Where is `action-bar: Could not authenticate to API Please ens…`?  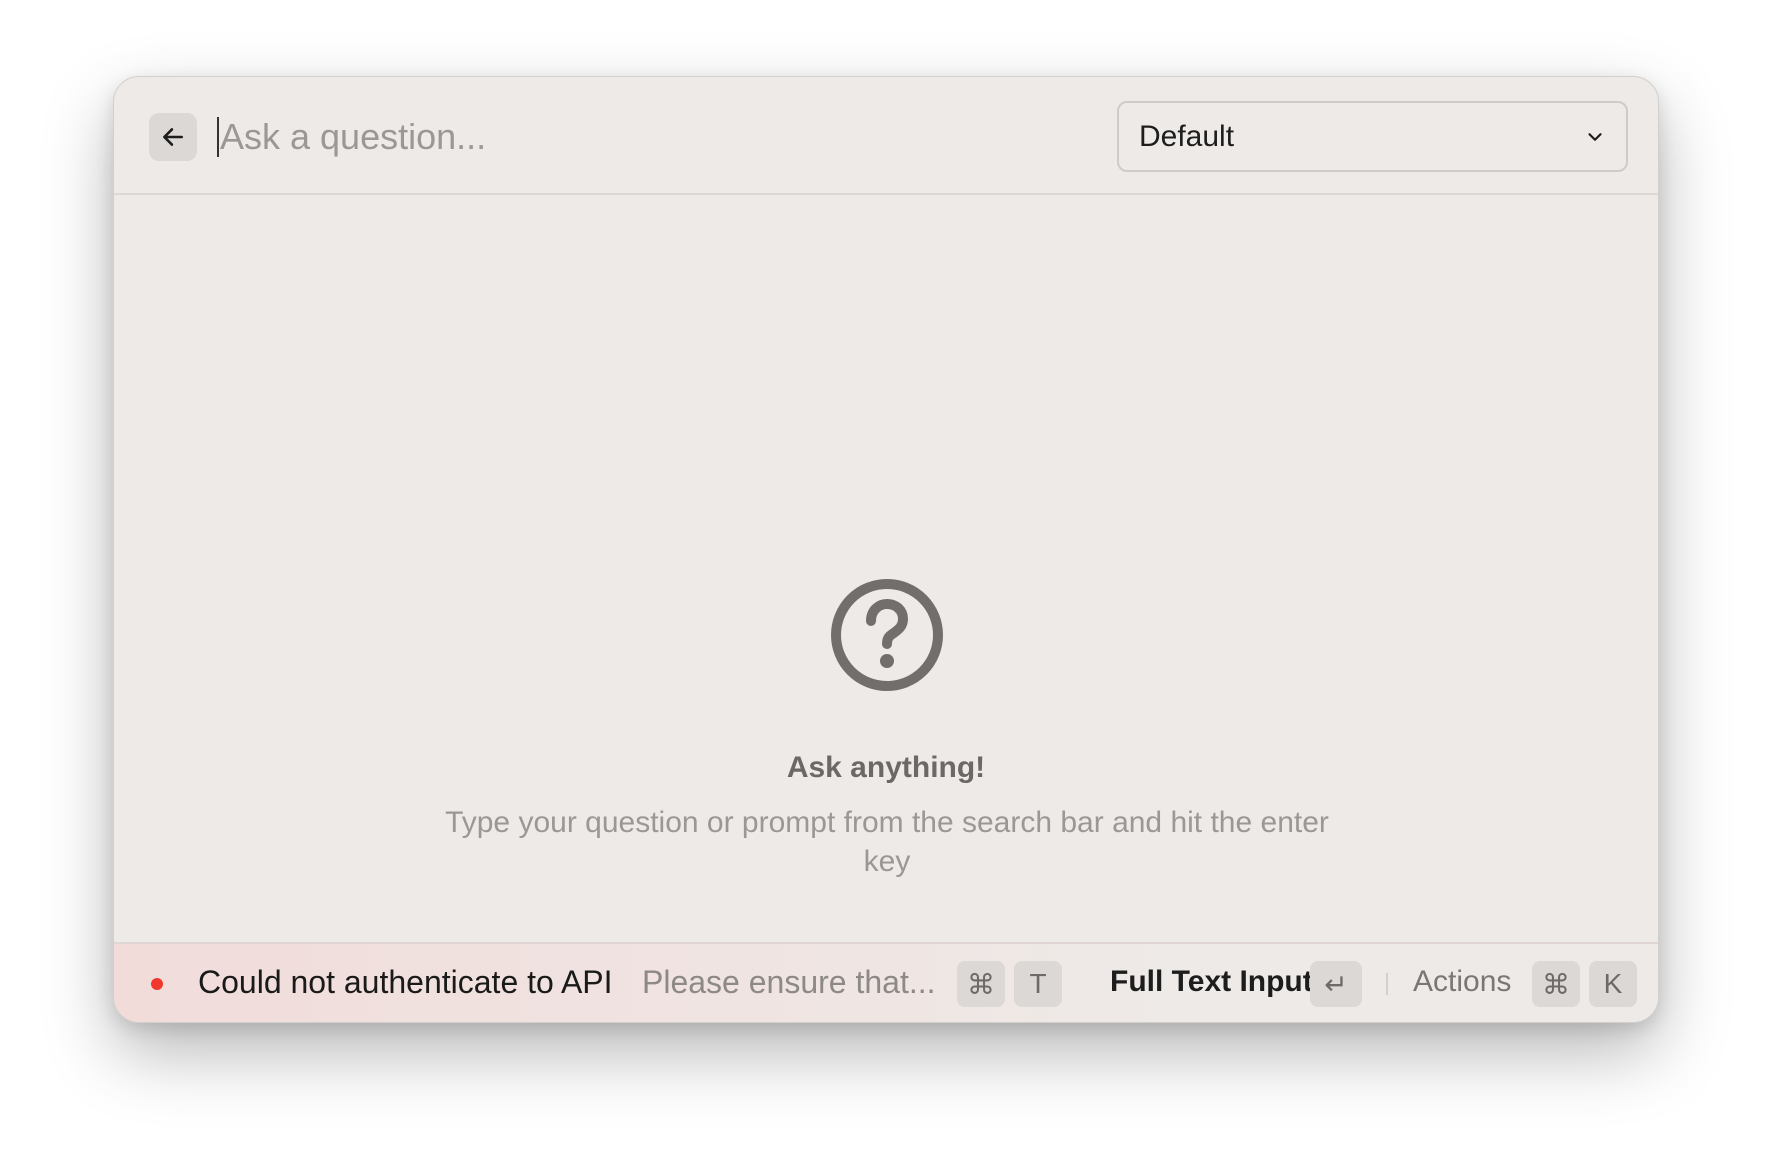
action-bar: Could not authenticate to API Please ens… is located at coordinates (886, 982).